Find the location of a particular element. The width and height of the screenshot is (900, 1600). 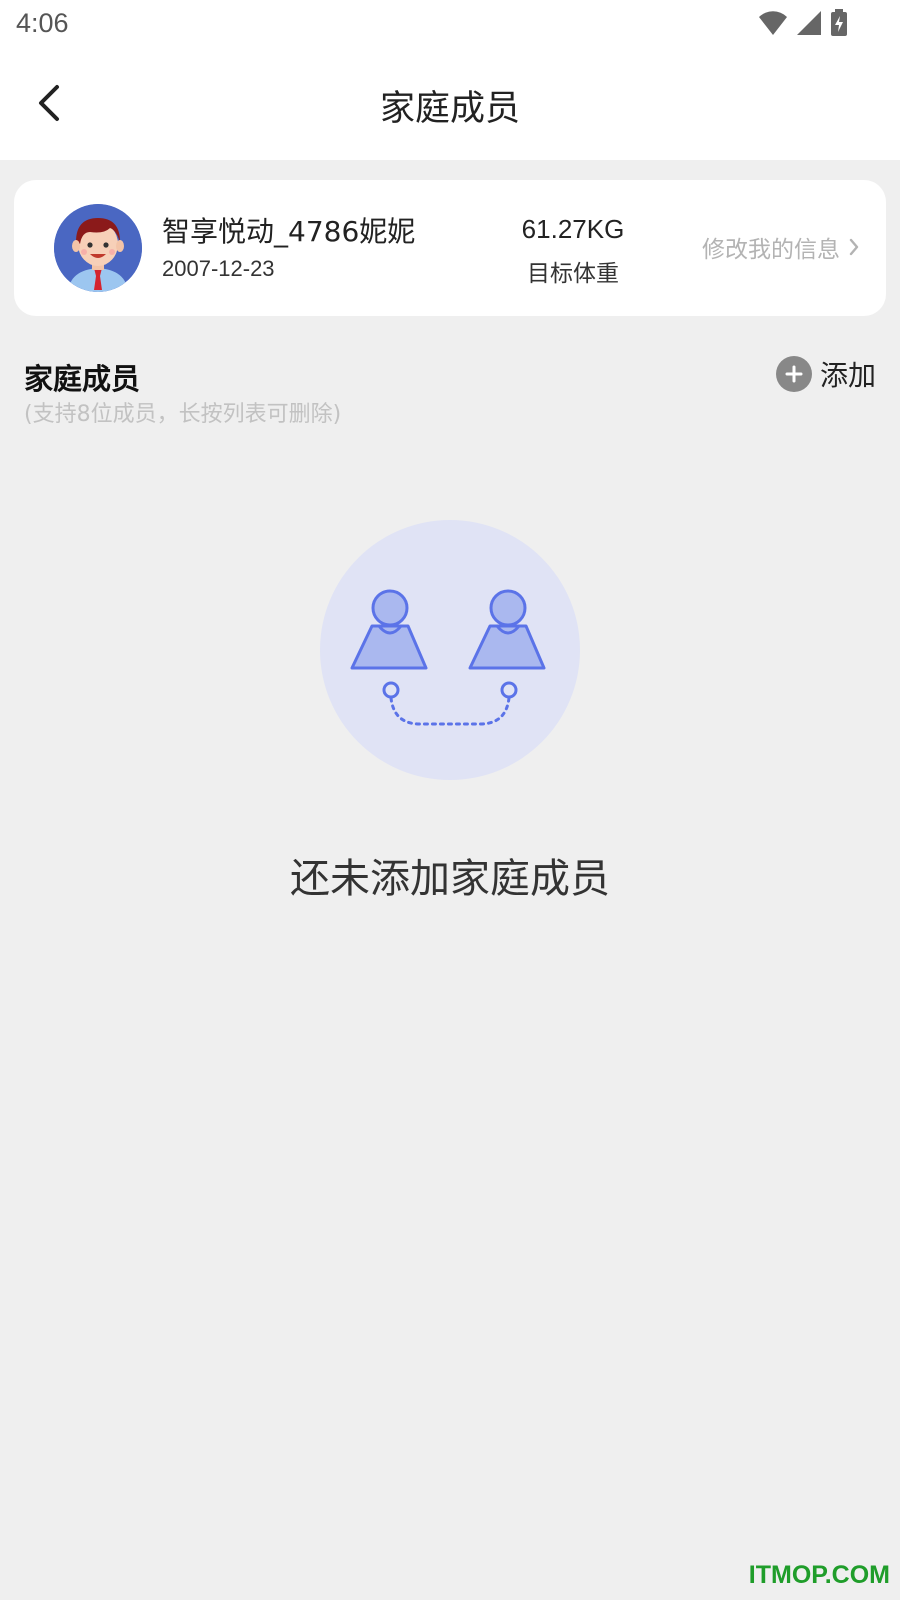

empty-state-illustration is located at coordinates (450, 650).